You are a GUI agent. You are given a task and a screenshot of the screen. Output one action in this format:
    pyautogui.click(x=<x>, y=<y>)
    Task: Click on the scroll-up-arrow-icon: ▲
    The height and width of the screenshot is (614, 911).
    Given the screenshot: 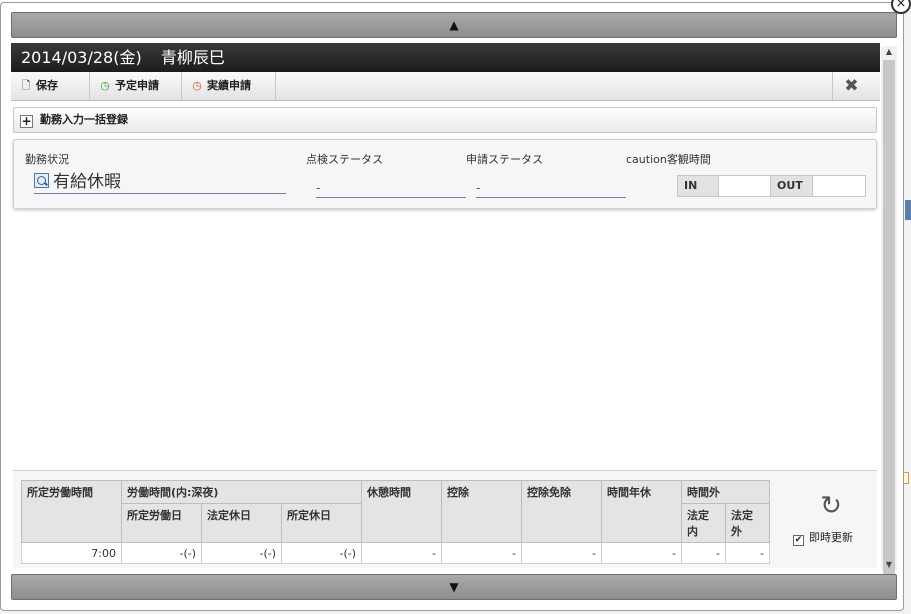 What is the action you would take?
    pyautogui.click(x=889, y=51)
    